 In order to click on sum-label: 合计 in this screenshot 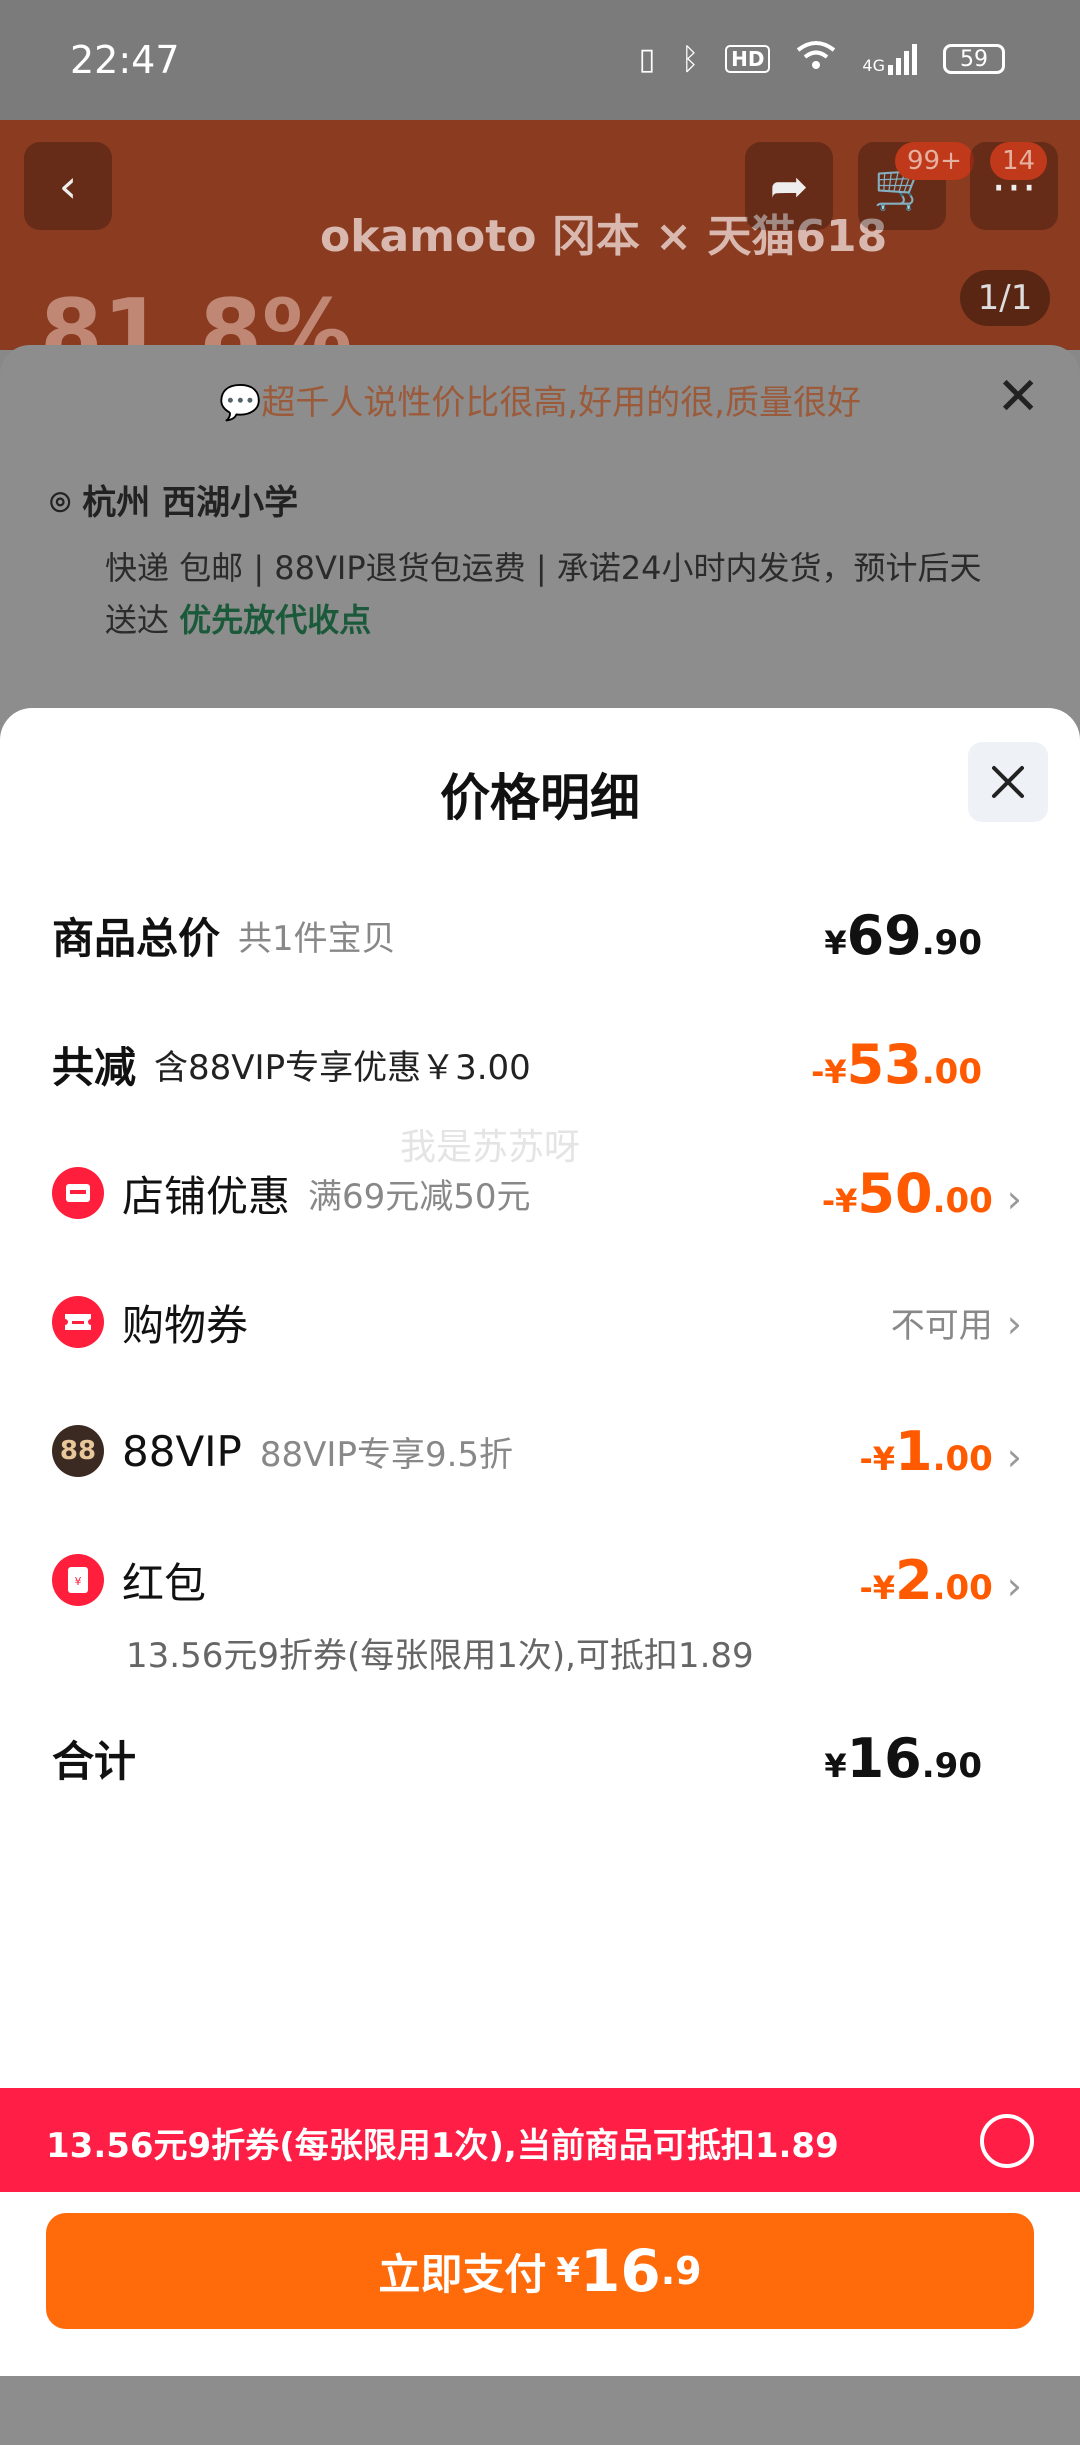, I will do `click(94, 1761)`.